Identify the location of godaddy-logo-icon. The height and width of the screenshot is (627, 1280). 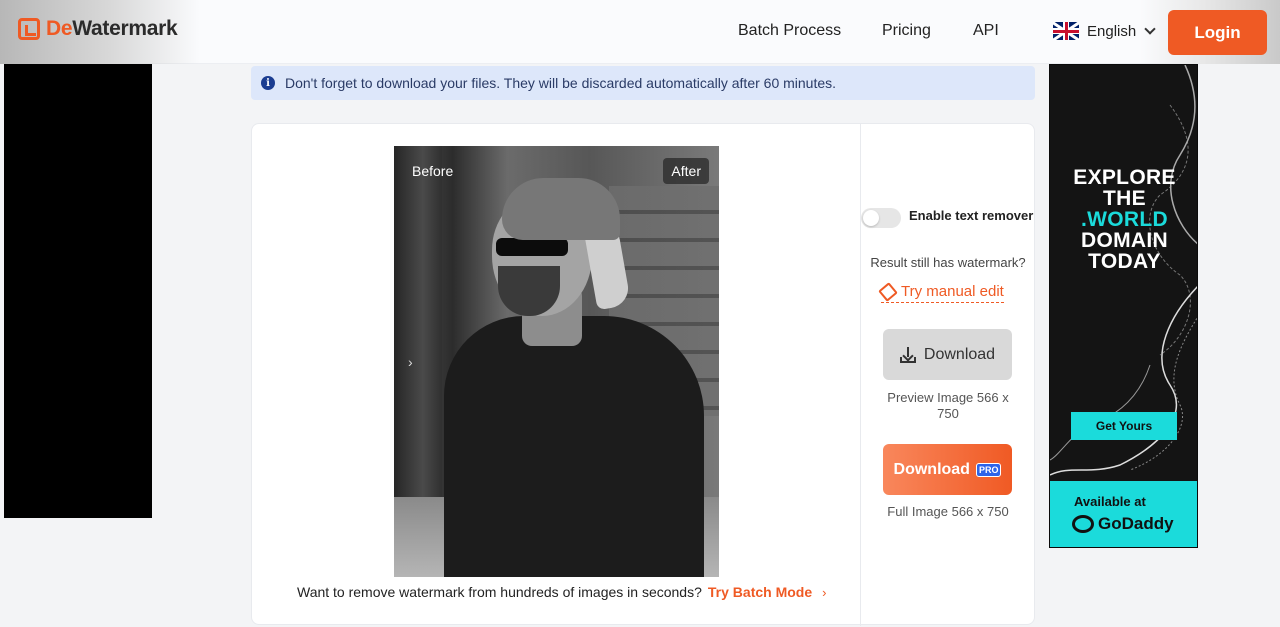
(1083, 524).